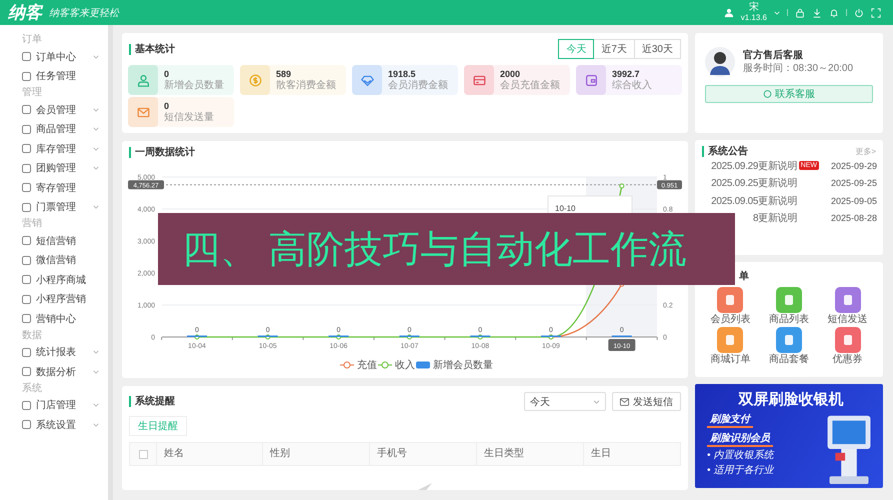 This screenshot has height=500, width=893. What do you see at coordinates (32, 389) in the screenshot?
I see `menu-group-label: 系统` at bounding box center [32, 389].